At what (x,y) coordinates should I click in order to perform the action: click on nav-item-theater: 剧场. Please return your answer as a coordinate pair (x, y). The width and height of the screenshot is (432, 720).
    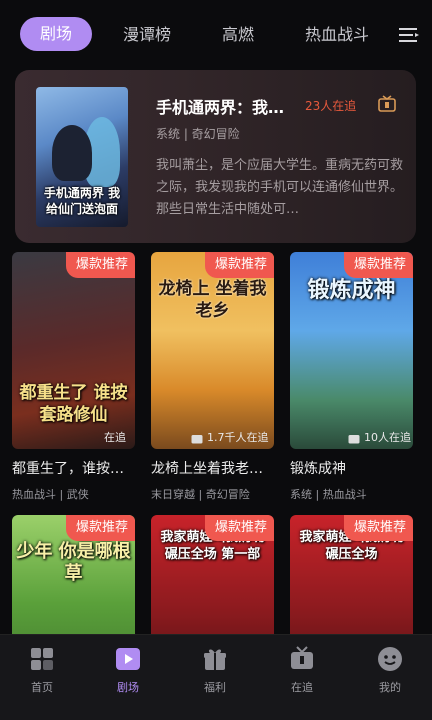
    Looking at the image, I should click on (128, 670).